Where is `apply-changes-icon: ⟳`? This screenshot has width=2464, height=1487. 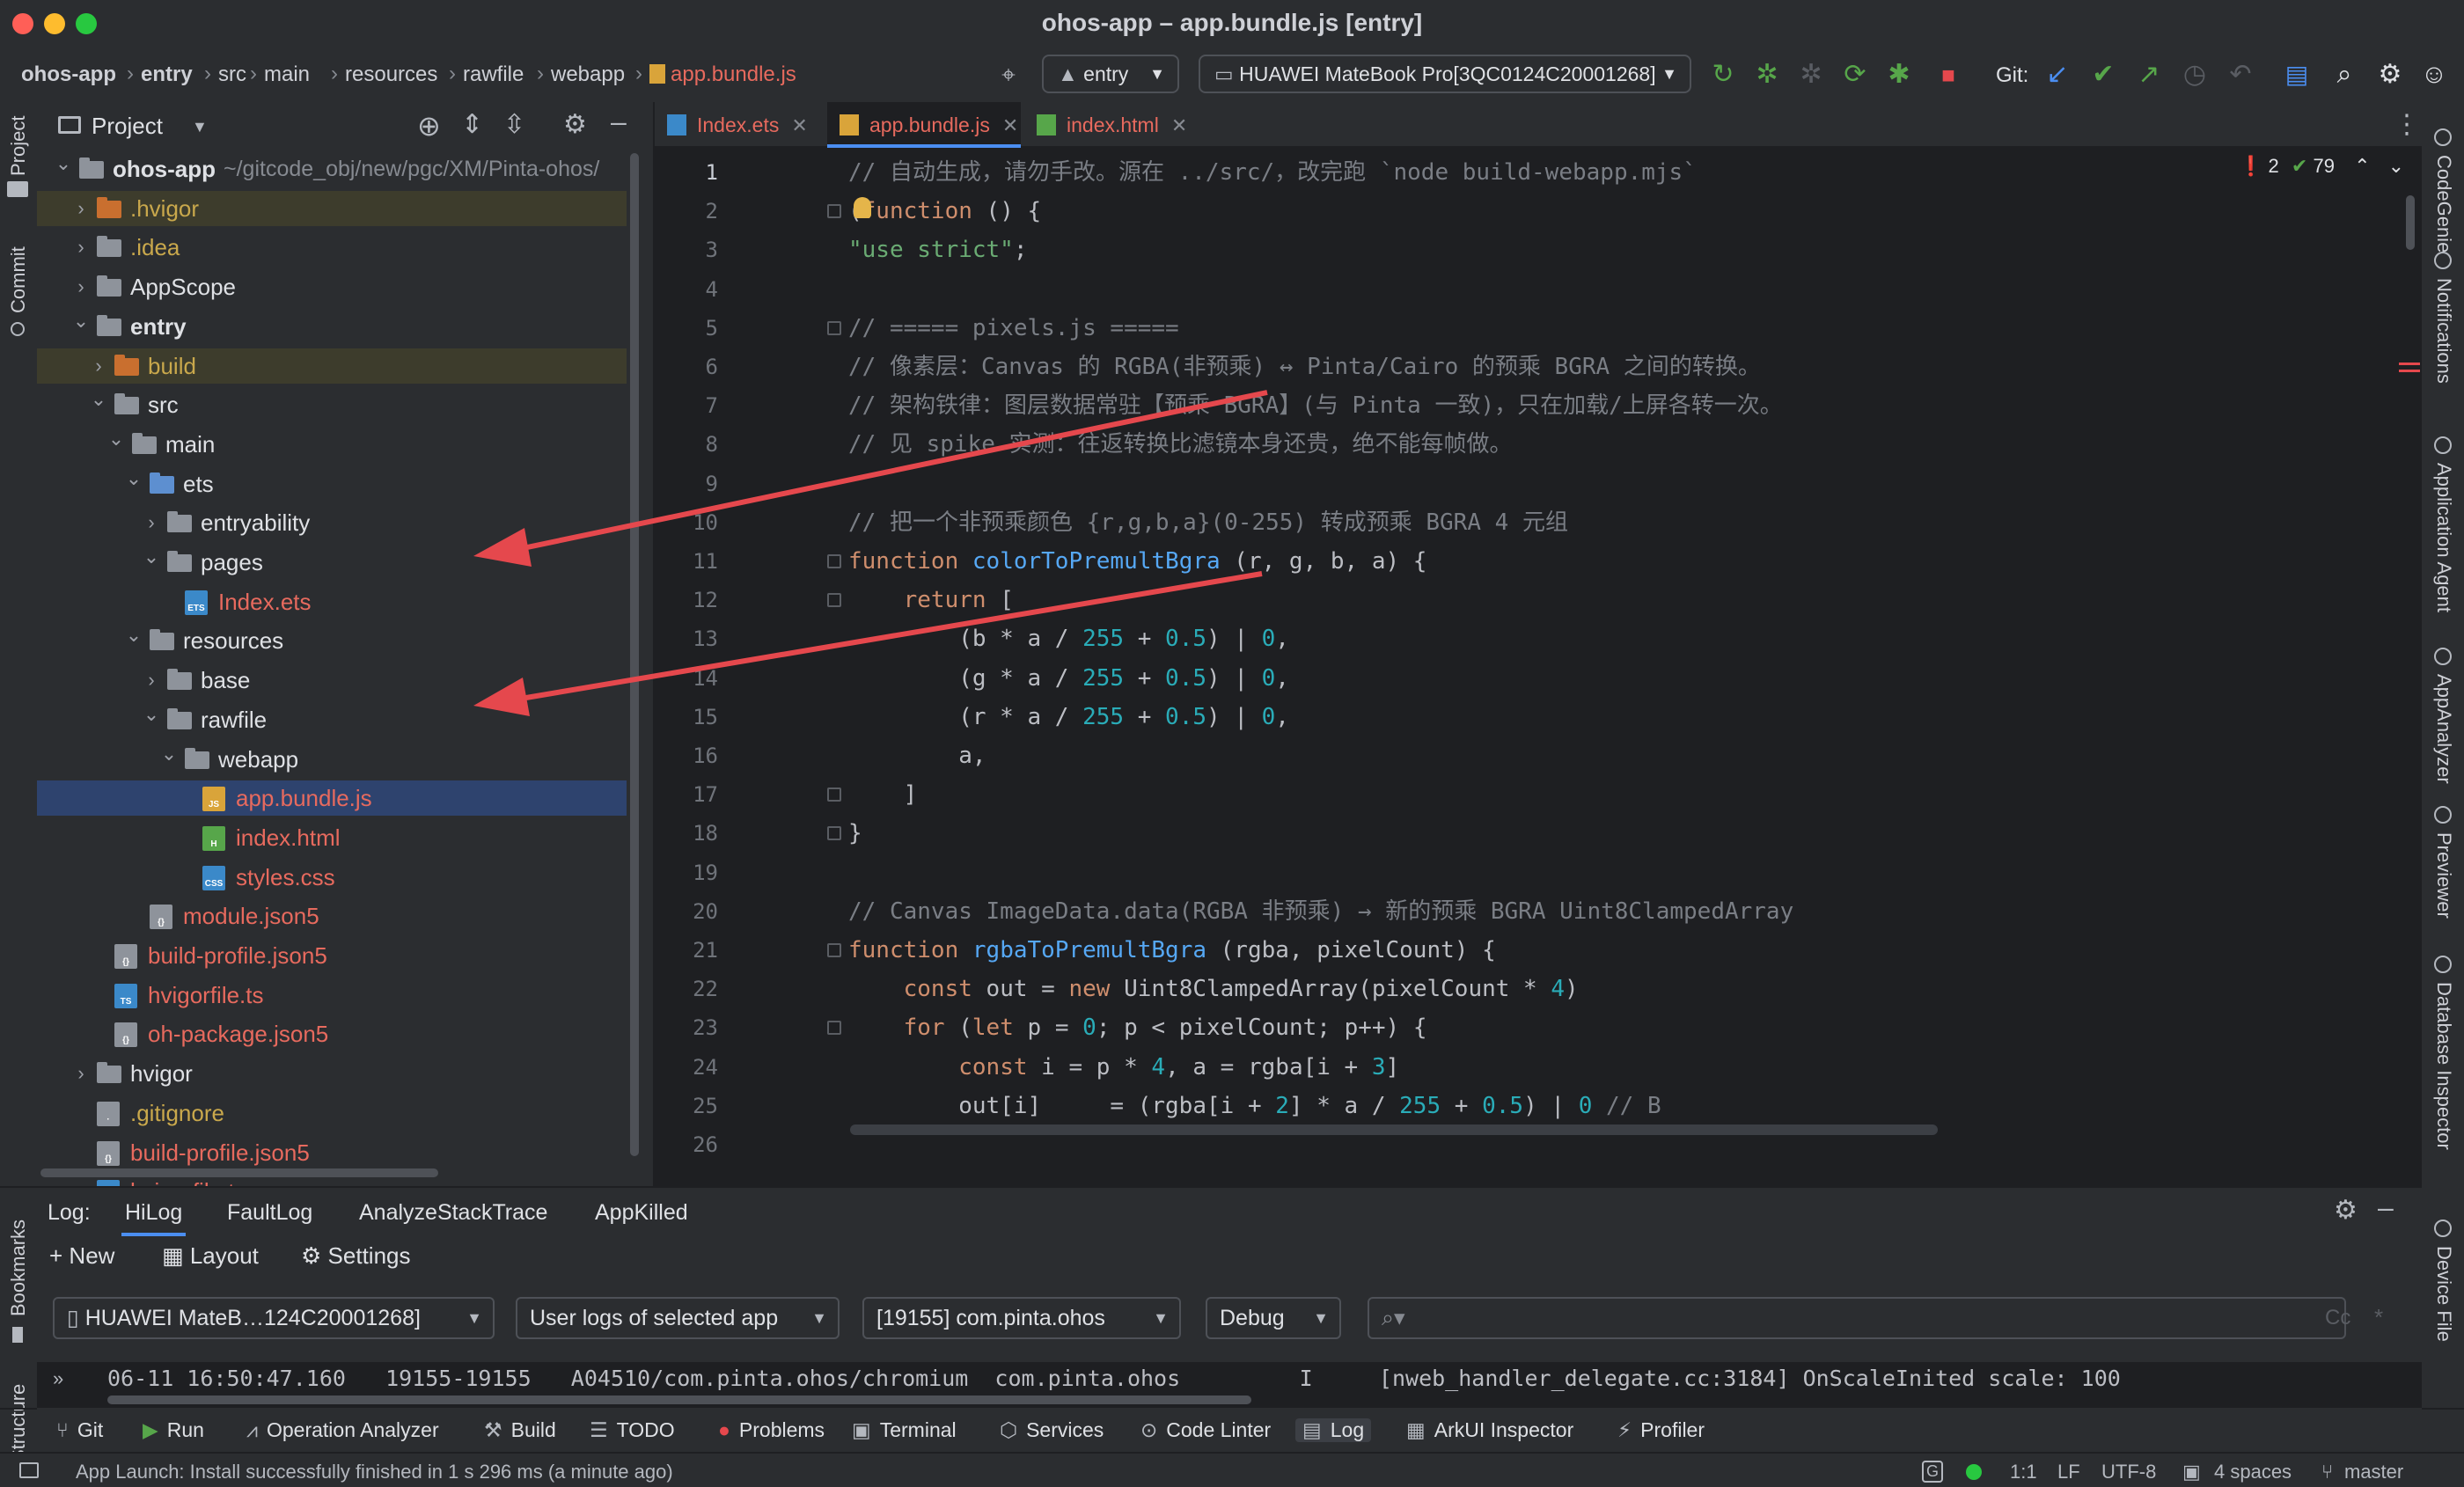 apply-changes-icon: ⟳ is located at coordinates (1855, 75).